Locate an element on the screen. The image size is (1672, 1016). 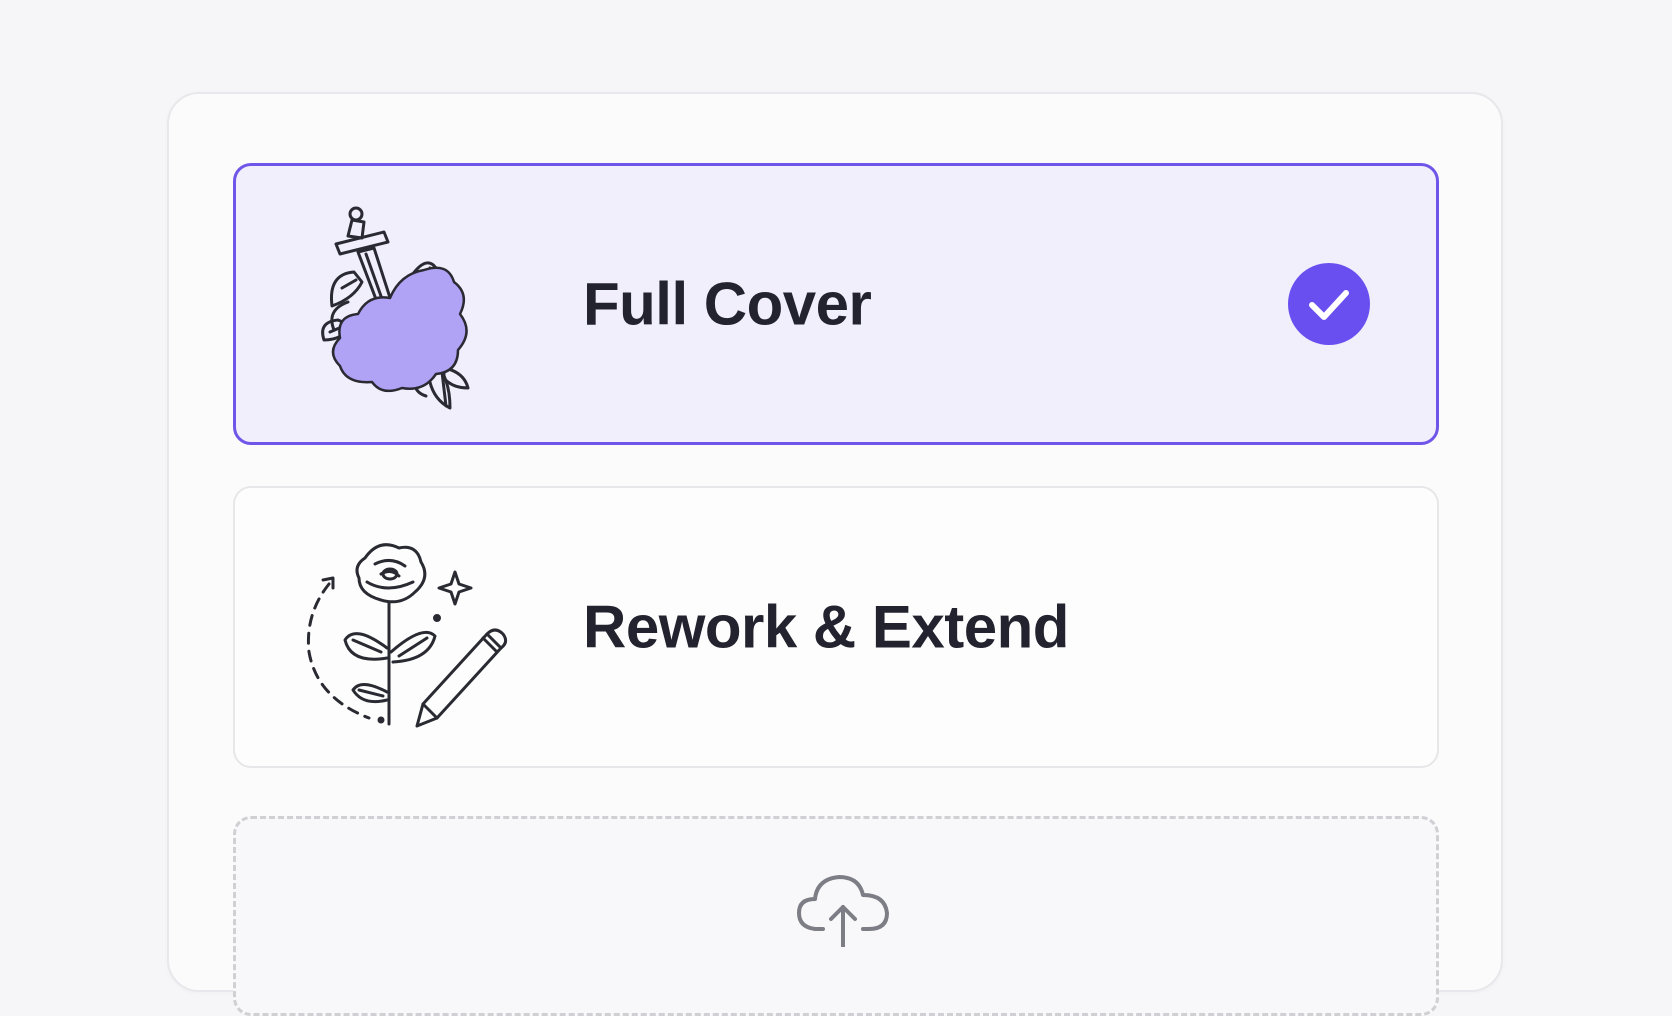
upload-dropzone is located at coordinates (836, 916).